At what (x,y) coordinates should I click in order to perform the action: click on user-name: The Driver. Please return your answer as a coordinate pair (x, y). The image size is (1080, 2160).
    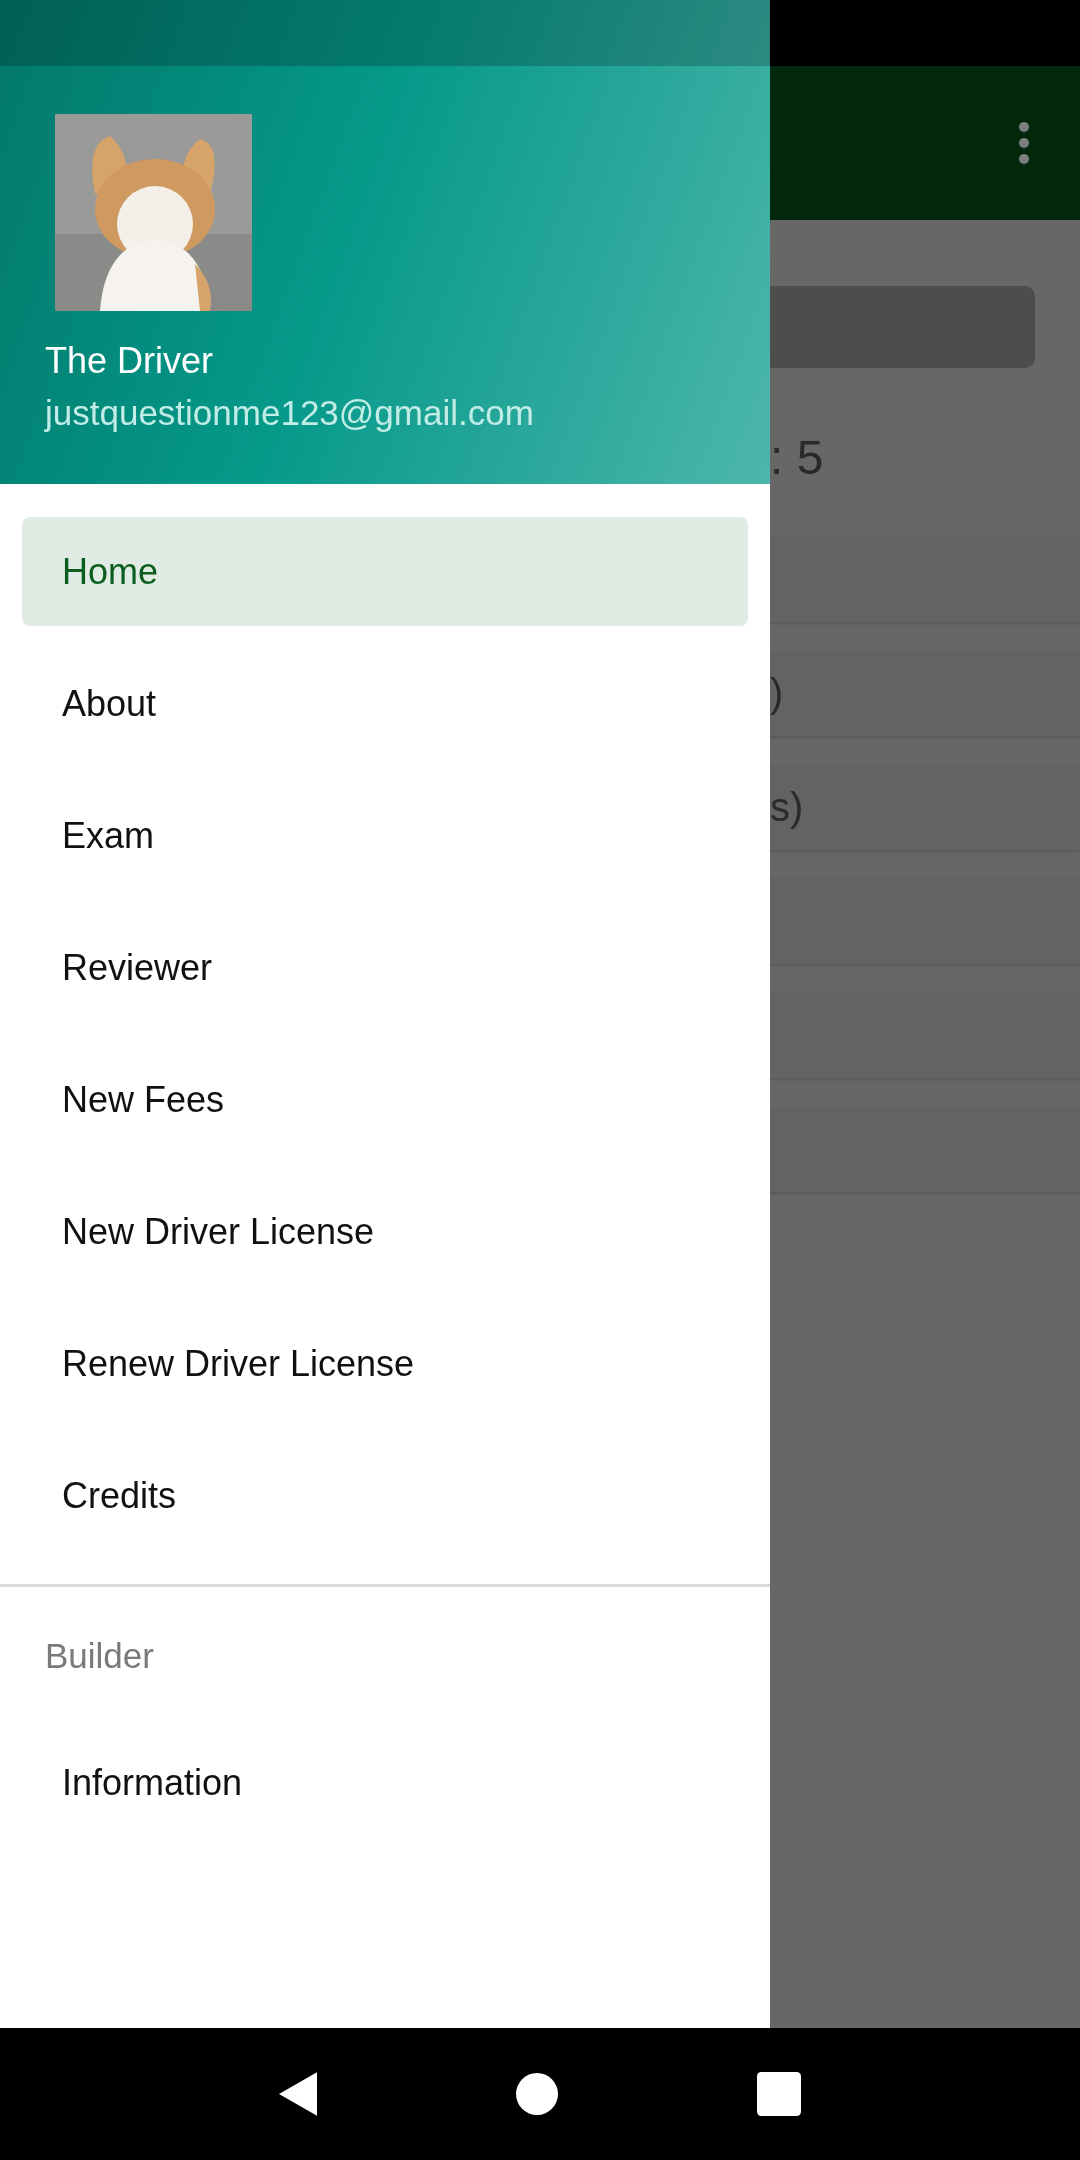
    Looking at the image, I should click on (129, 361).